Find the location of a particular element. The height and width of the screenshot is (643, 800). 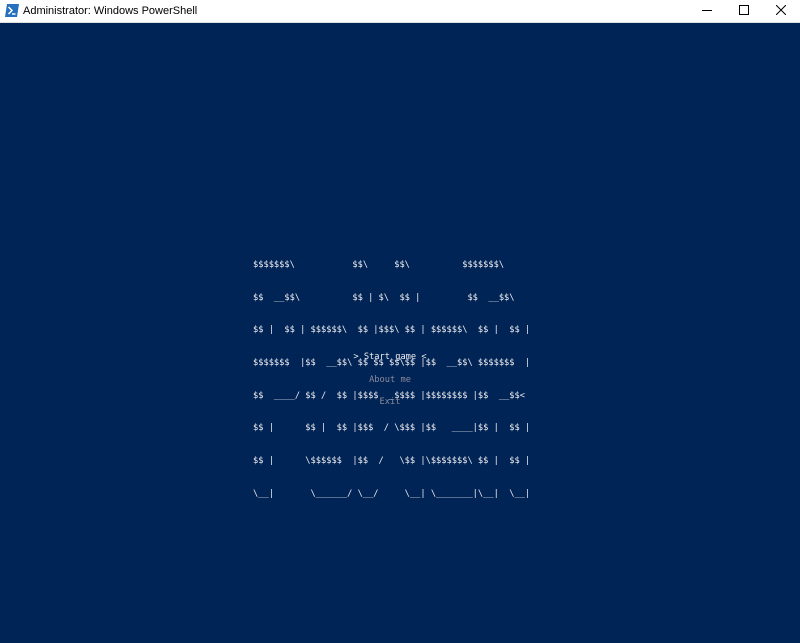

close-button is located at coordinates (780, 11).